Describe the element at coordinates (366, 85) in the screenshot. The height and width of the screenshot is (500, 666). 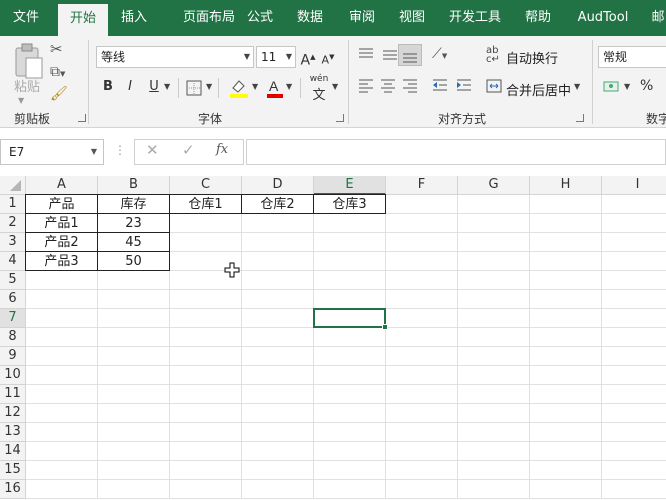
I see `align-left-icon` at that location.